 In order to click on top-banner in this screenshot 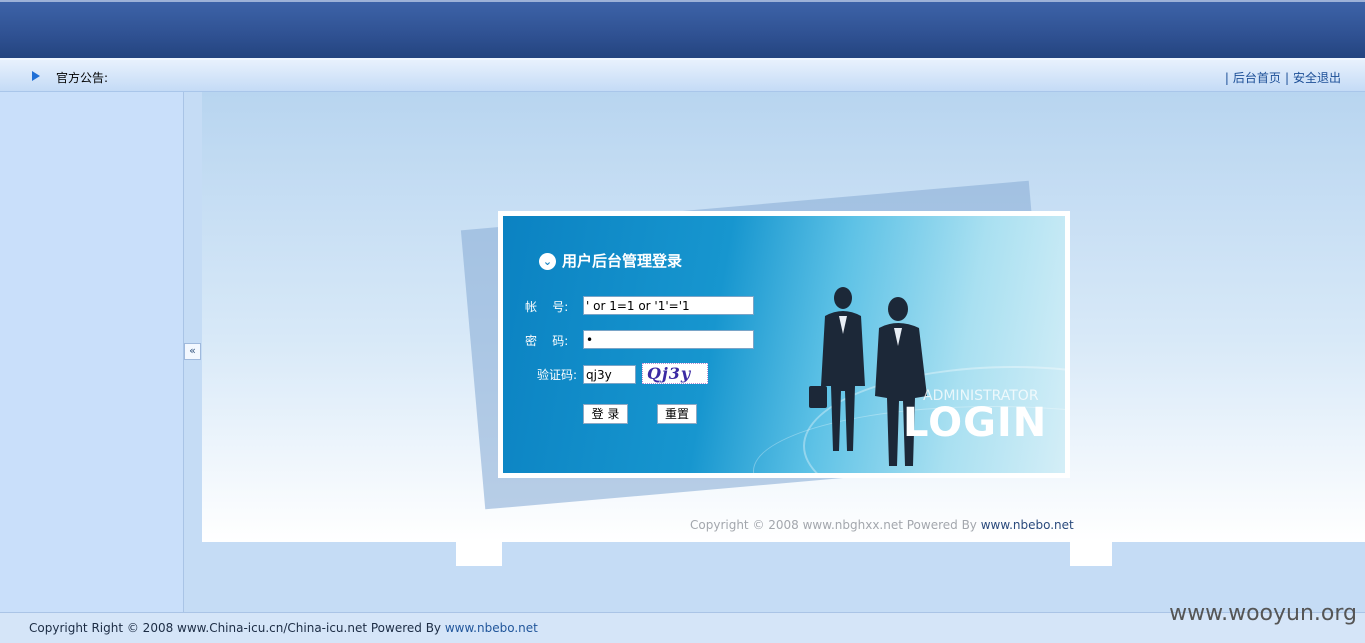, I will do `click(682, 29)`.